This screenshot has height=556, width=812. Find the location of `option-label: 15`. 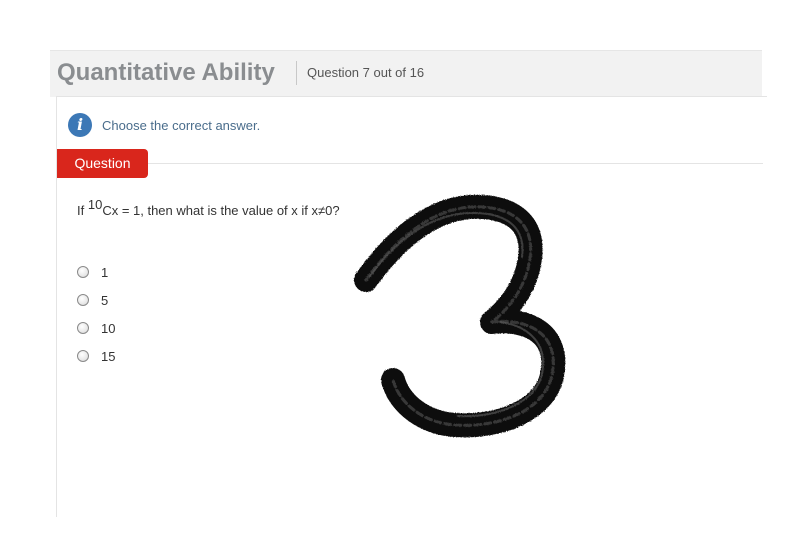

option-label: 15 is located at coordinates (108, 356).